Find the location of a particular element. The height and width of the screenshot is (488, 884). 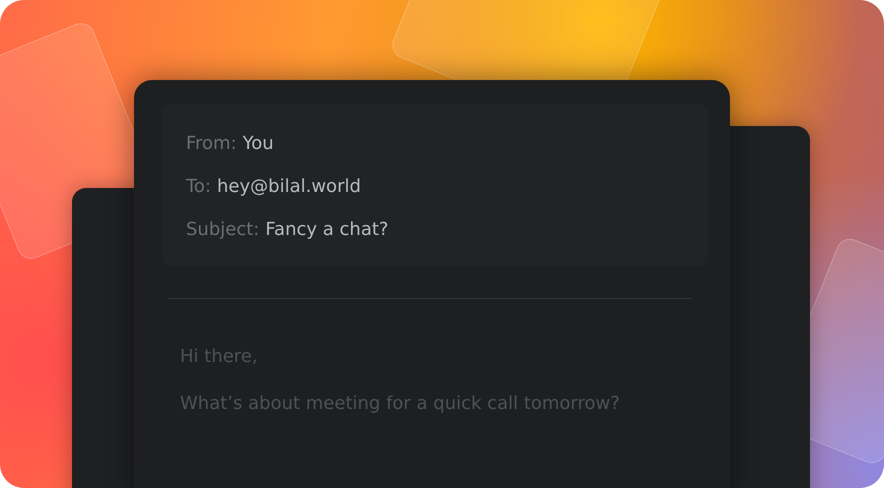

field-label: From: is located at coordinates (211, 144).